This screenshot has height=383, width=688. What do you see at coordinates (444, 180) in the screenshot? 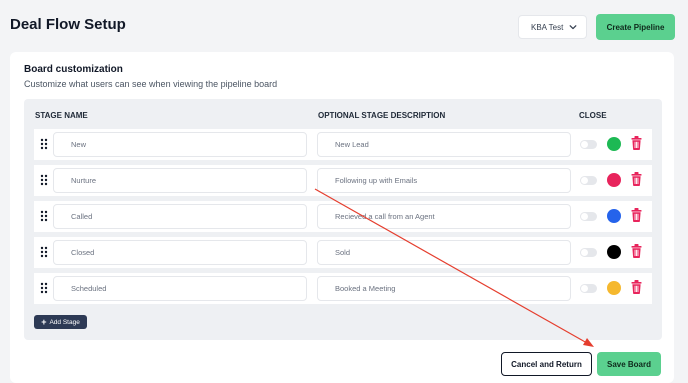
I see `stage-description-input: Following up with Emails` at bounding box center [444, 180].